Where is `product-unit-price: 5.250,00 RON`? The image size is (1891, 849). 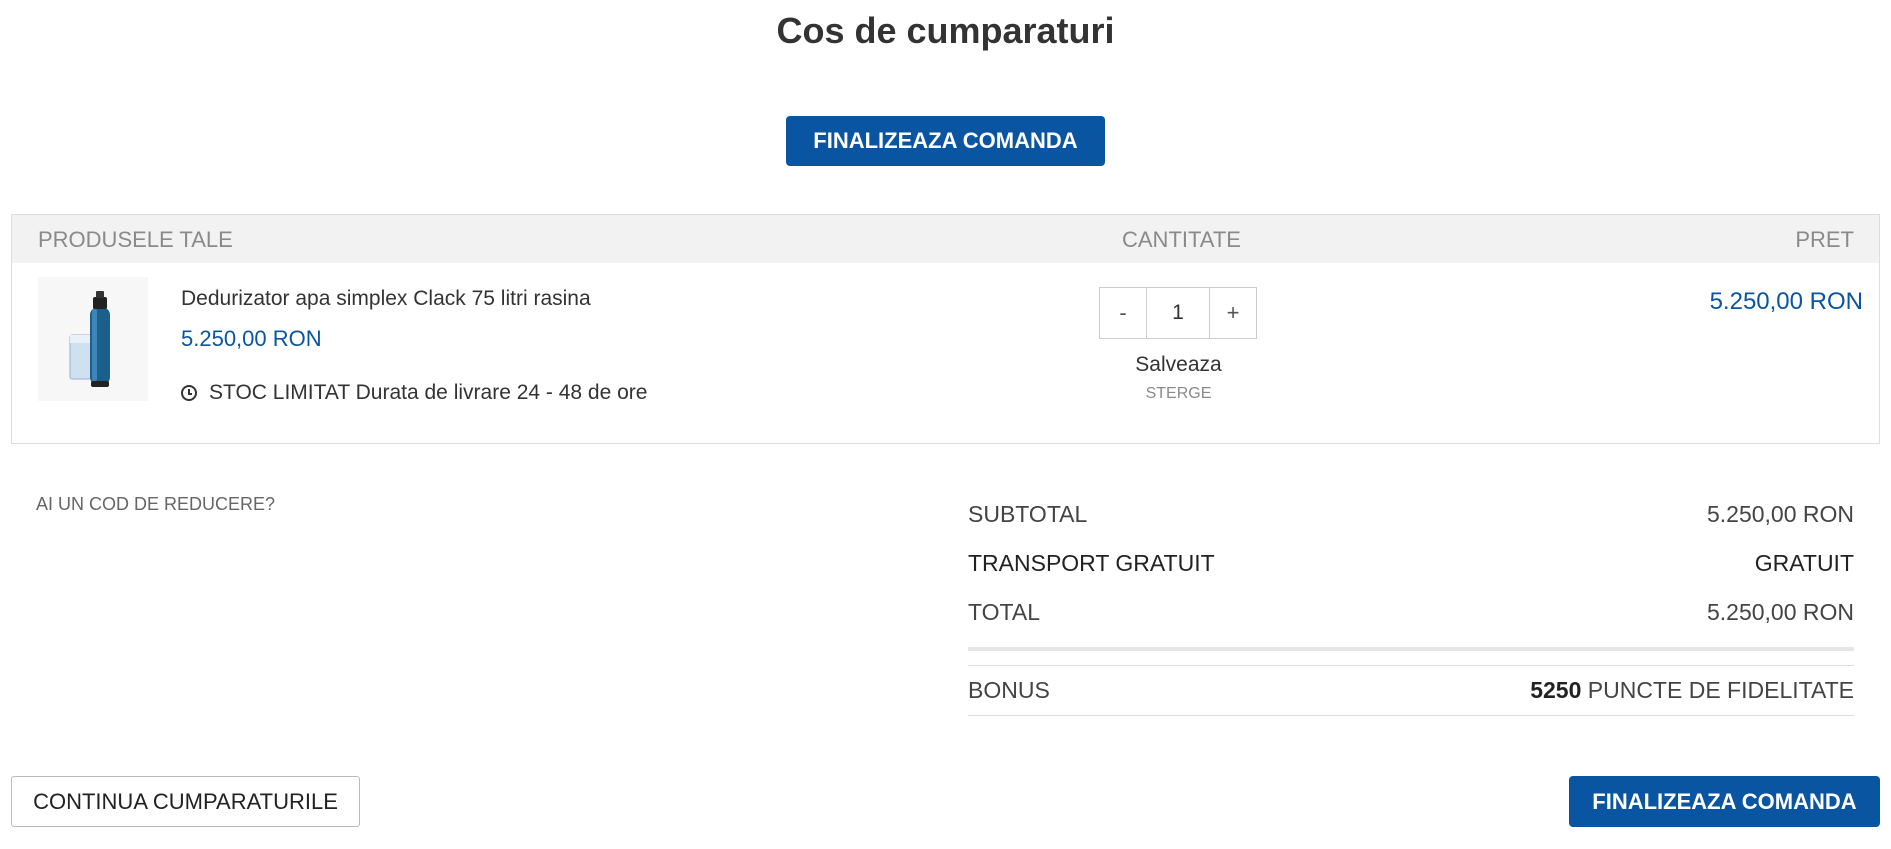 product-unit-price: 5.250,00 RON is located at coordinates (251, 338).